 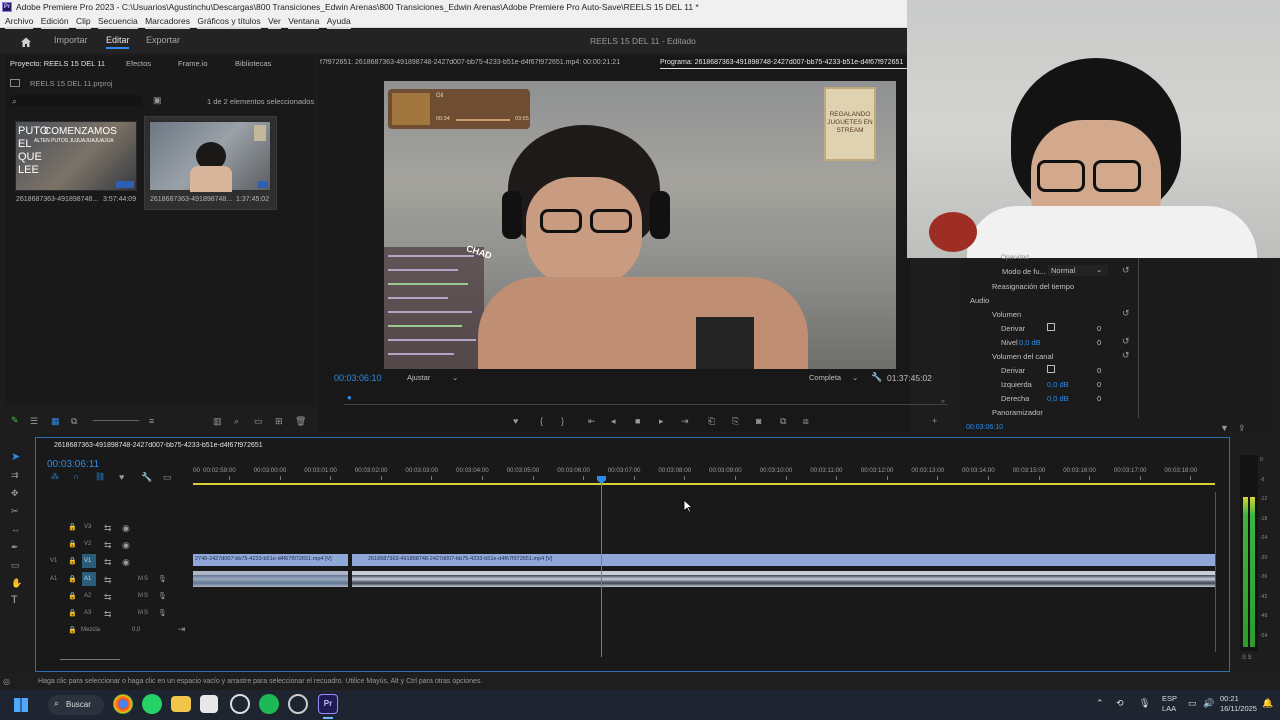 What do you see at coordinates (758, 421) in the screenshot?
I see `camera-icon: ◙` at bounding box center [758, 421].